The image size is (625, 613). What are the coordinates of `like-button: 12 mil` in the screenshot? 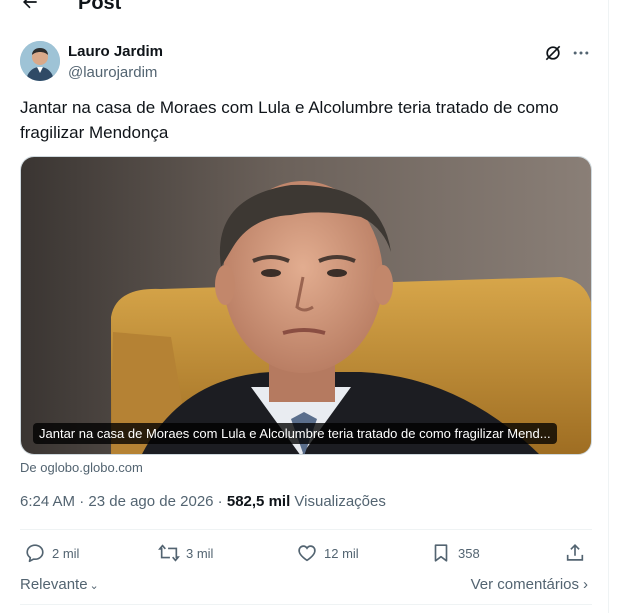 It's located at (327, 553).